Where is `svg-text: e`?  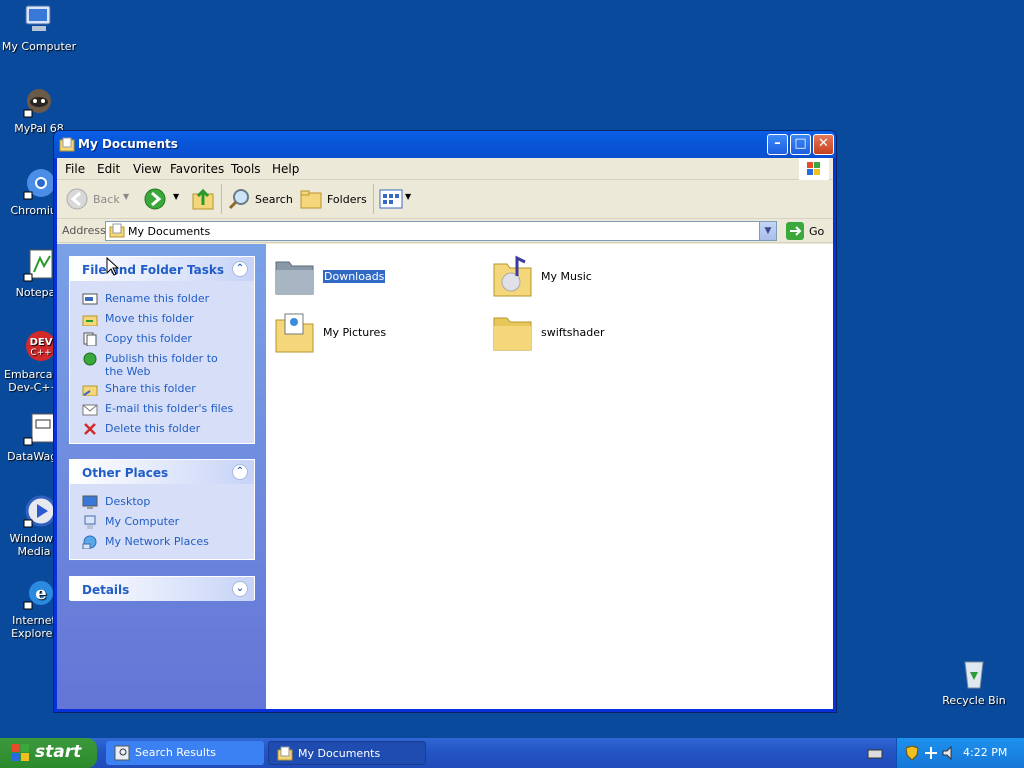
svg-text: e is located at coordinates (40, 593).